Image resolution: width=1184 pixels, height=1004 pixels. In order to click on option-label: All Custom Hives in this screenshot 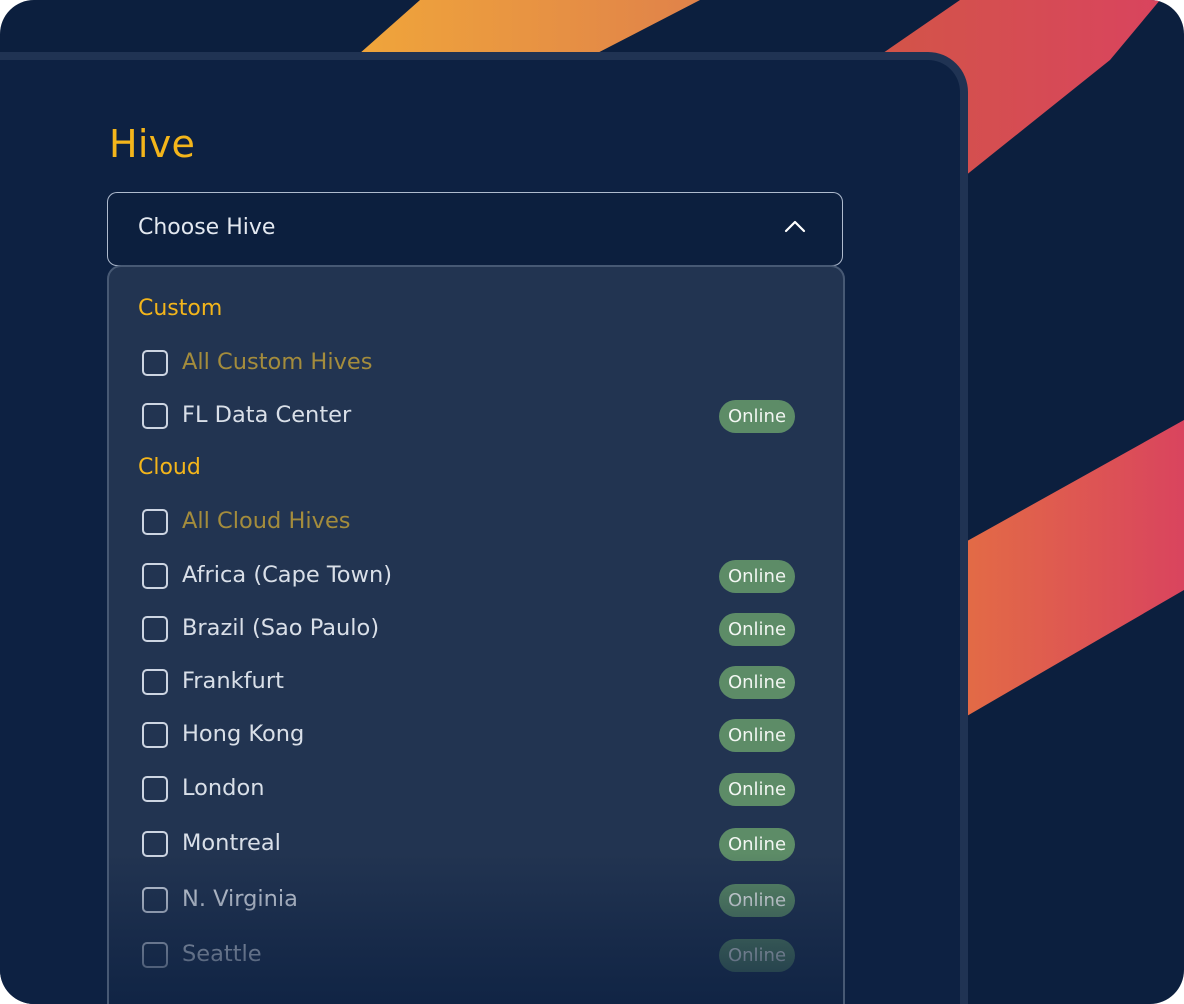, I will do `click(277, 362)`.